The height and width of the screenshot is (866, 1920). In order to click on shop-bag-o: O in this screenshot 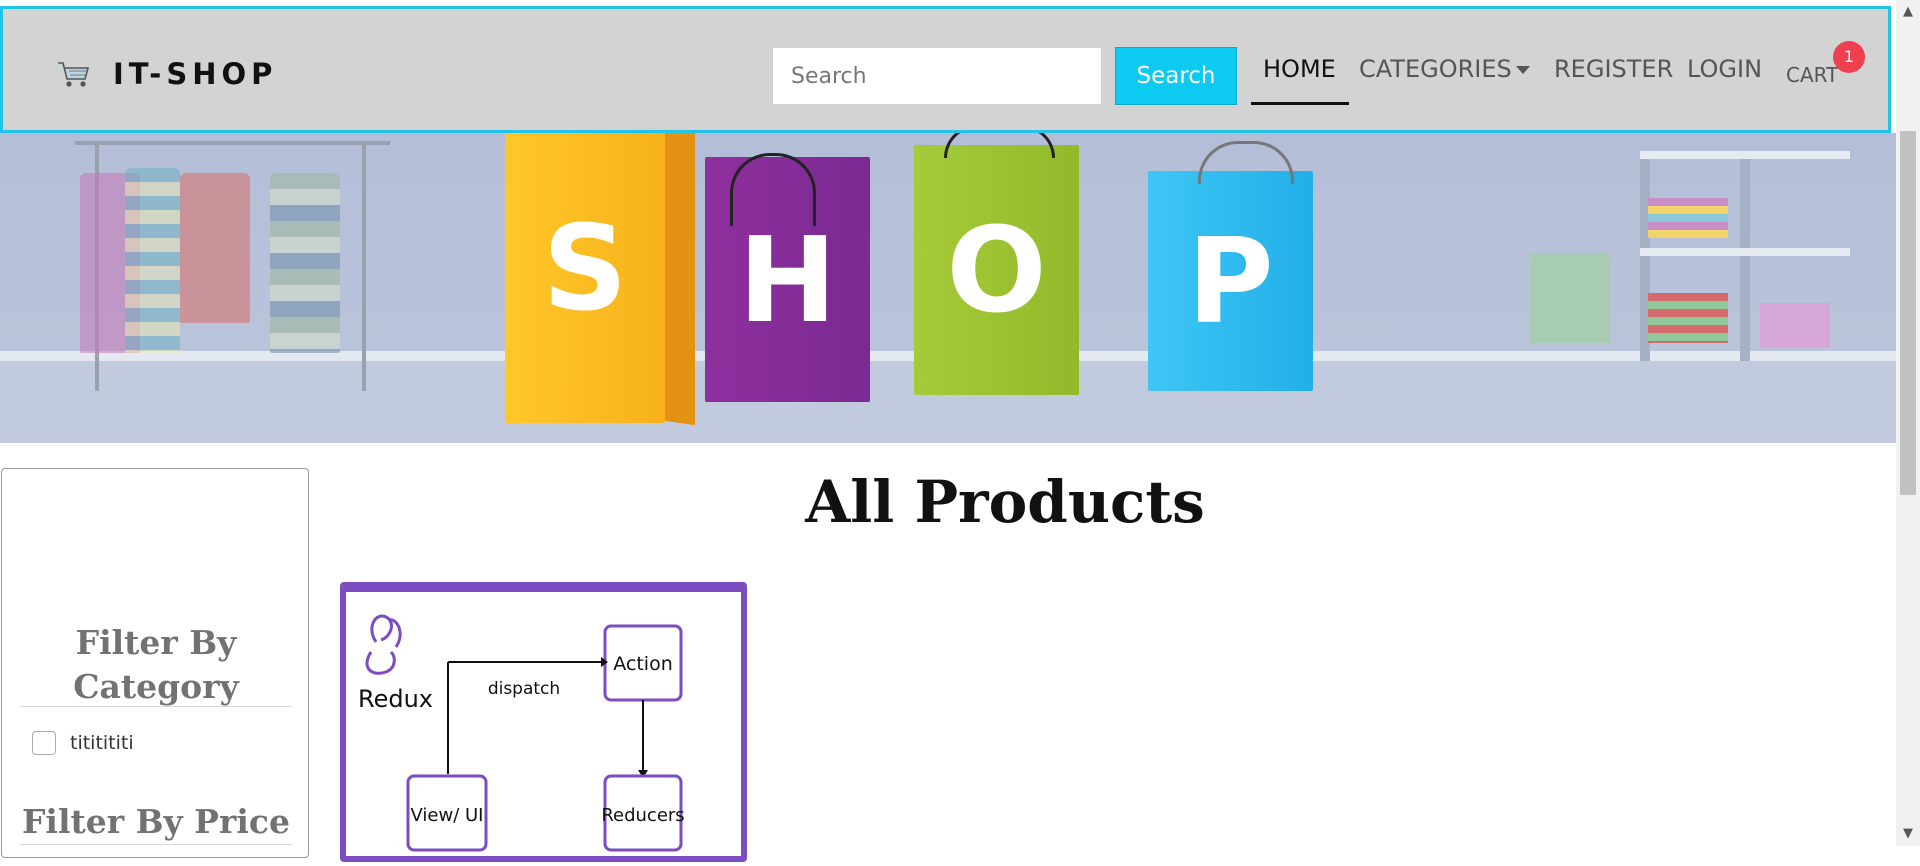, I will do `click(996, 264)`.